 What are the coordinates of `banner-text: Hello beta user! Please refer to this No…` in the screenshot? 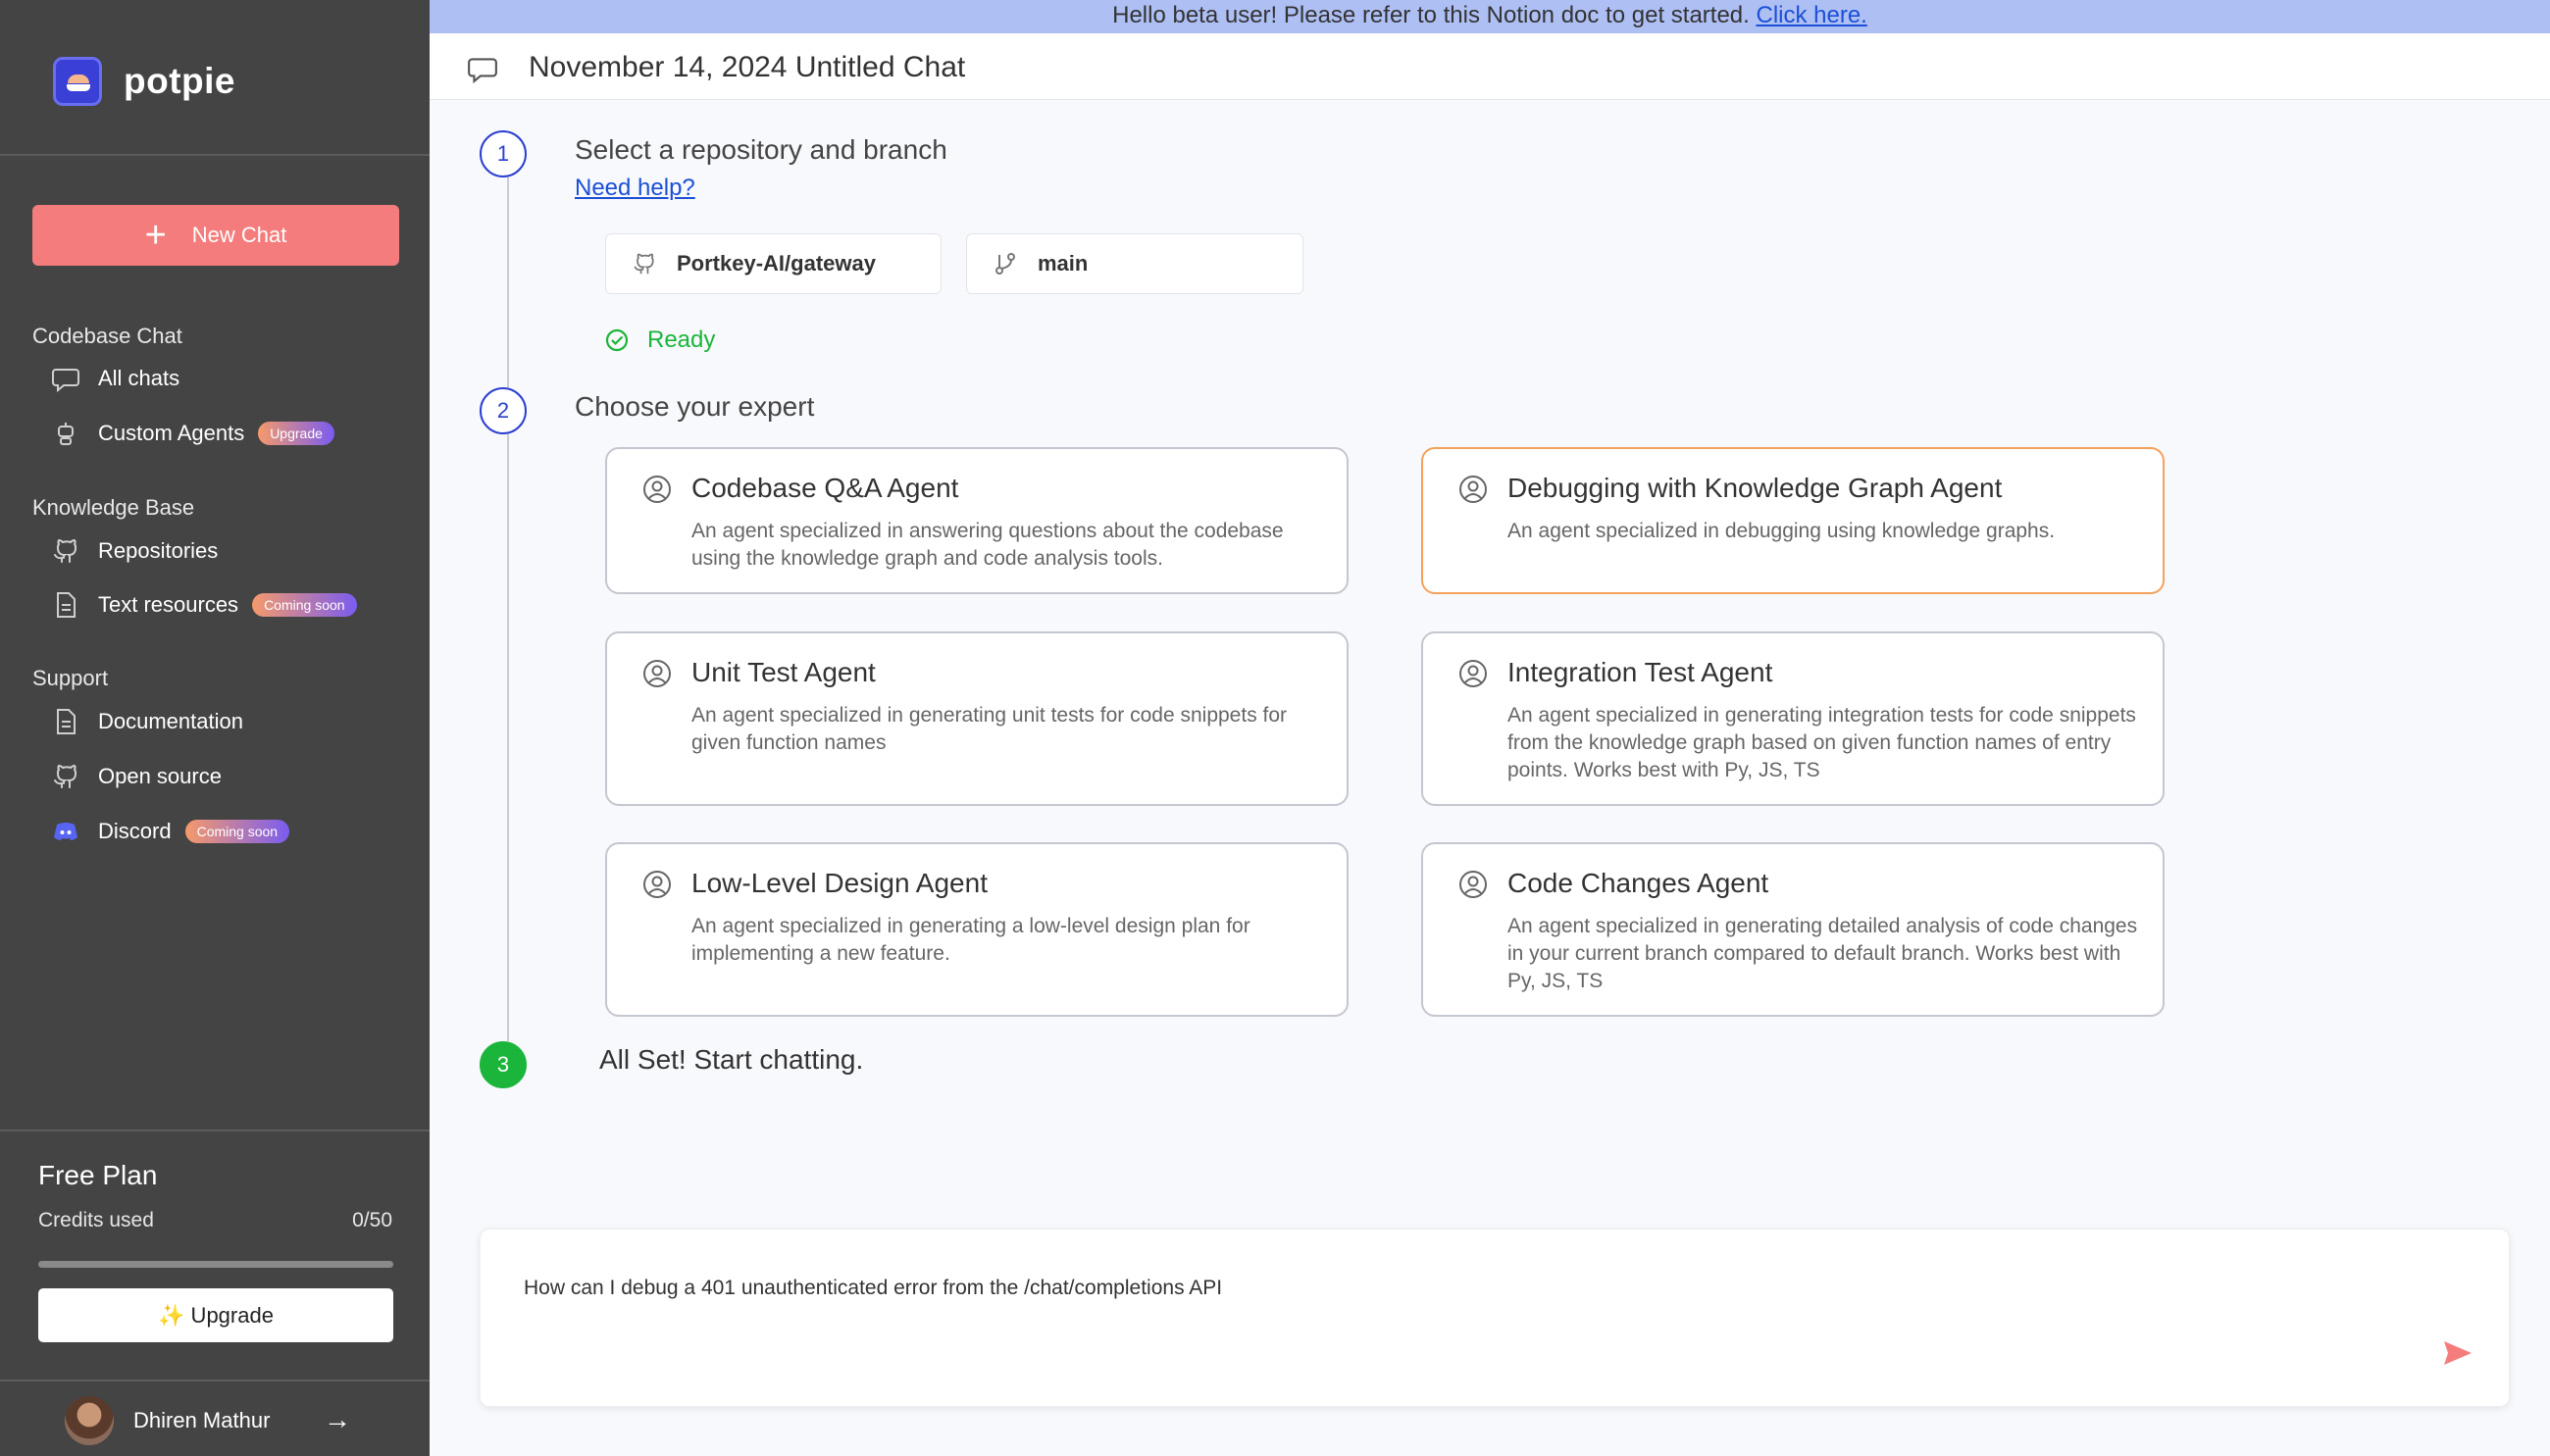 It's located at (1431, 15).